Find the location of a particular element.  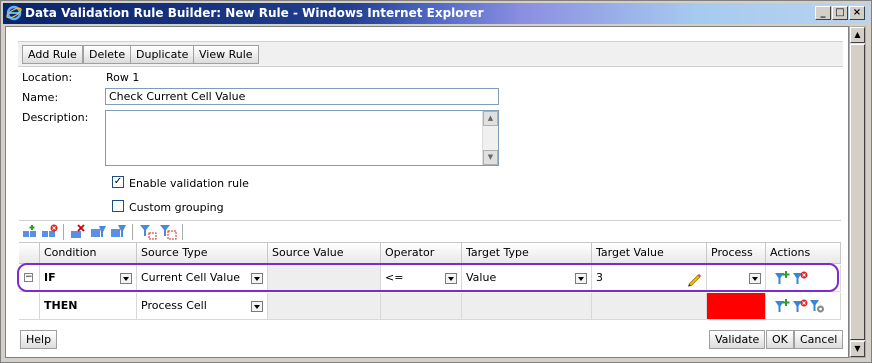

internet-explorer-icon is located at coordinates (14, 13).